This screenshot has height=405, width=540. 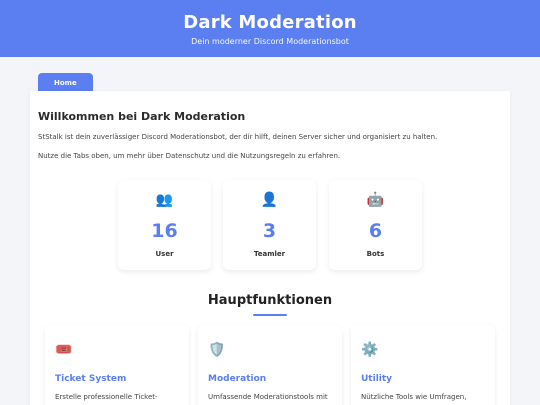 I want to click on feature-desc-utility: Nützliche Tools wie Umfragen,, so click(x=414, y=397).